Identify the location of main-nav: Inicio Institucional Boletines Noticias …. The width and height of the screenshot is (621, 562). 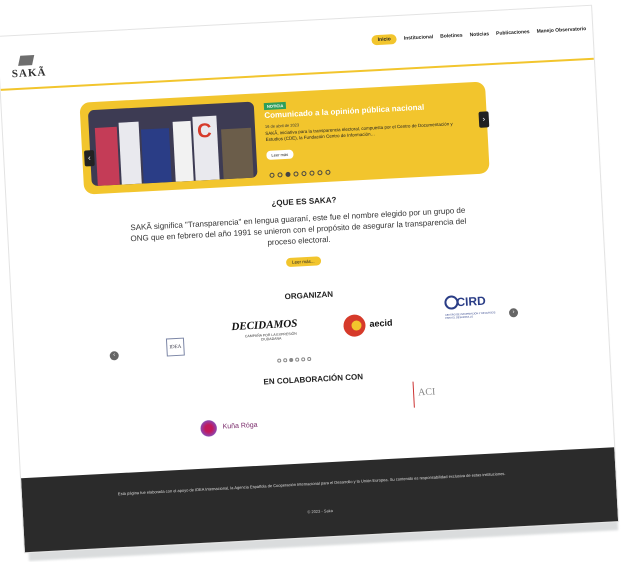
(478, 35).